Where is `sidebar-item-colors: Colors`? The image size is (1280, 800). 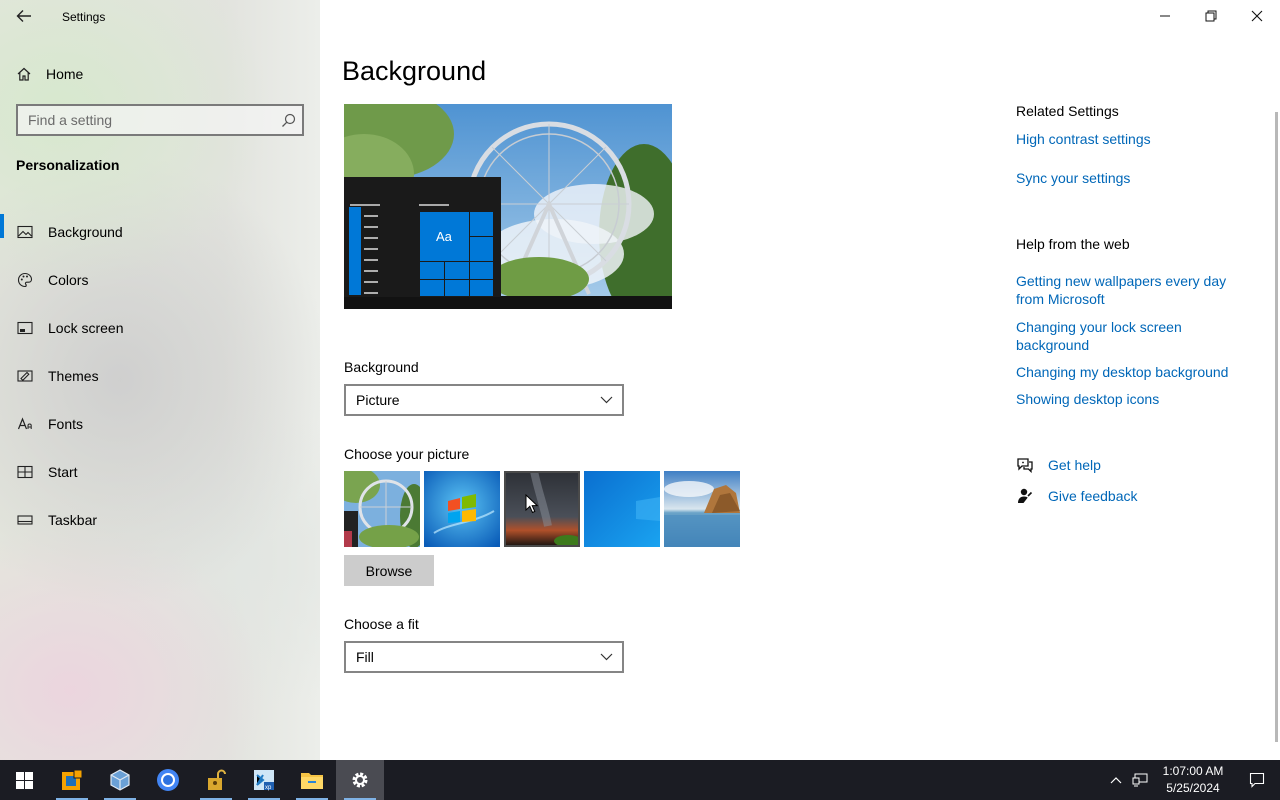
sidebar-item-colors: Colors is located at coordinates (160, 280).